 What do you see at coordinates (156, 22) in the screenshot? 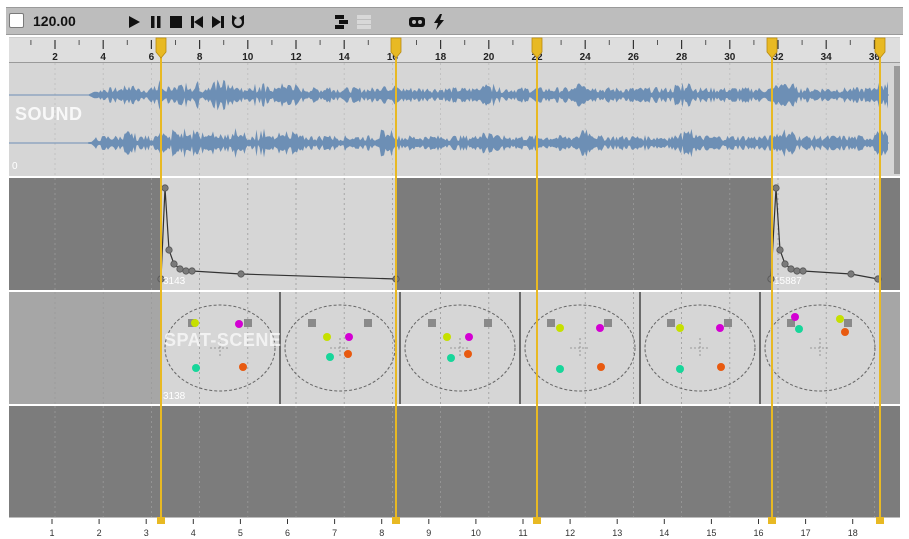
I see `pause-button` at bounding box center [156, 22].